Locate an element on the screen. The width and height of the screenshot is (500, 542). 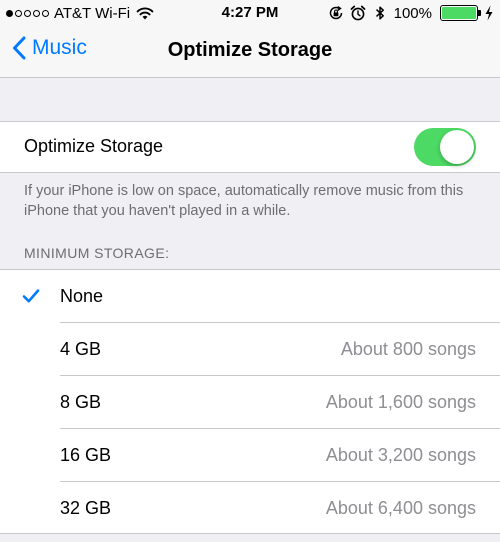
option-label: None is located at coordinates (82, 296).